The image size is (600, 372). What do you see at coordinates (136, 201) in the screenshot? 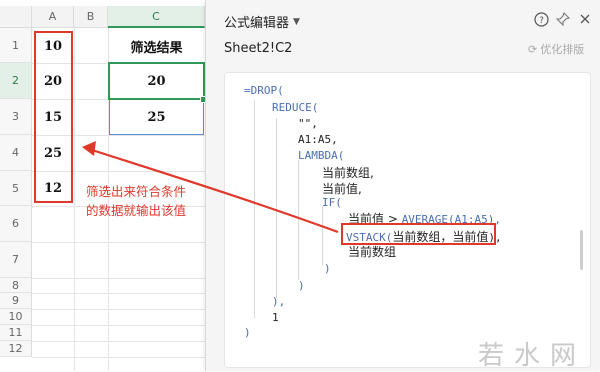
I see `annotation-text: 筛选出来符合条件 的数据就输出该值` at bounding box center [136, 201].